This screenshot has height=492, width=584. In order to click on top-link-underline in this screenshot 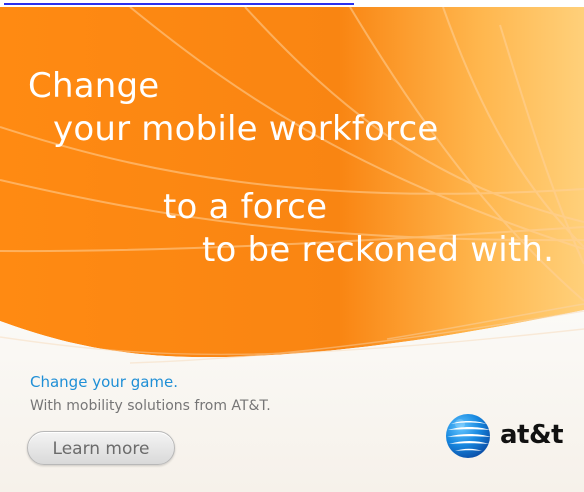, I will do `click(179, 4)`.